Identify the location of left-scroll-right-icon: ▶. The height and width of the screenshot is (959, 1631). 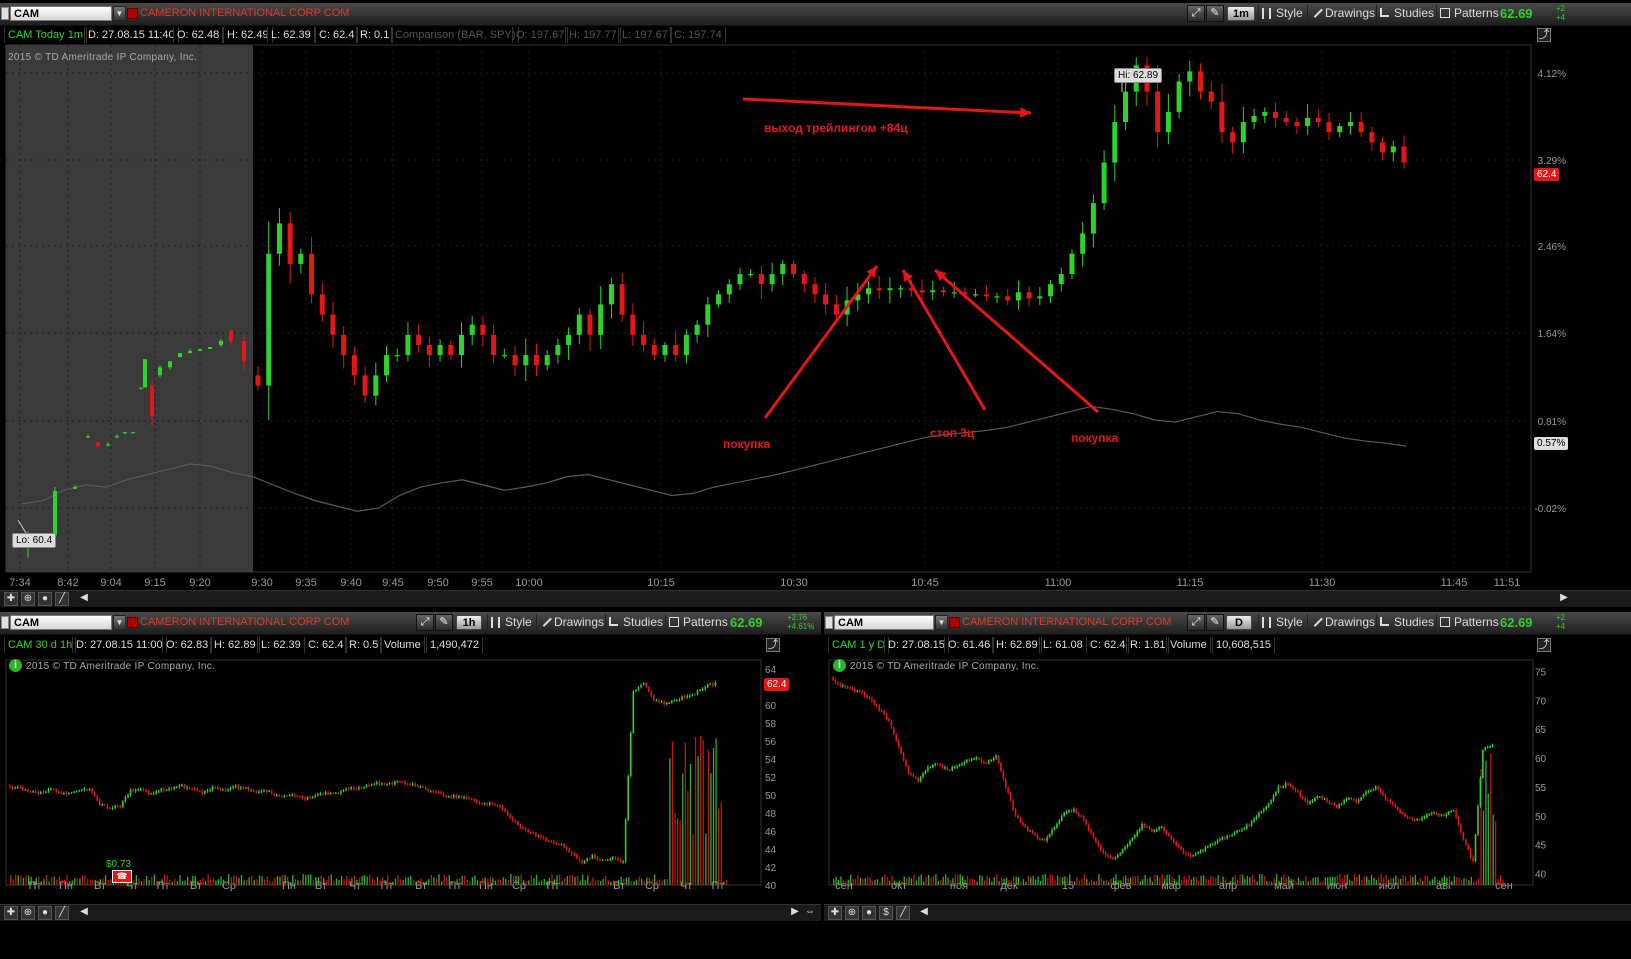
(795, 913).